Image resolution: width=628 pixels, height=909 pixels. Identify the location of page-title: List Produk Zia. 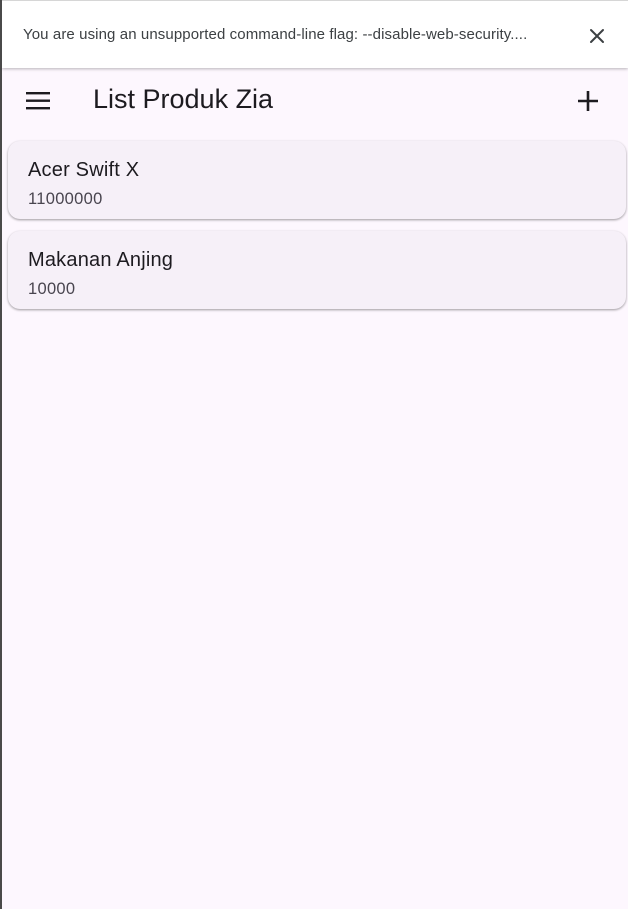
(183, 99).